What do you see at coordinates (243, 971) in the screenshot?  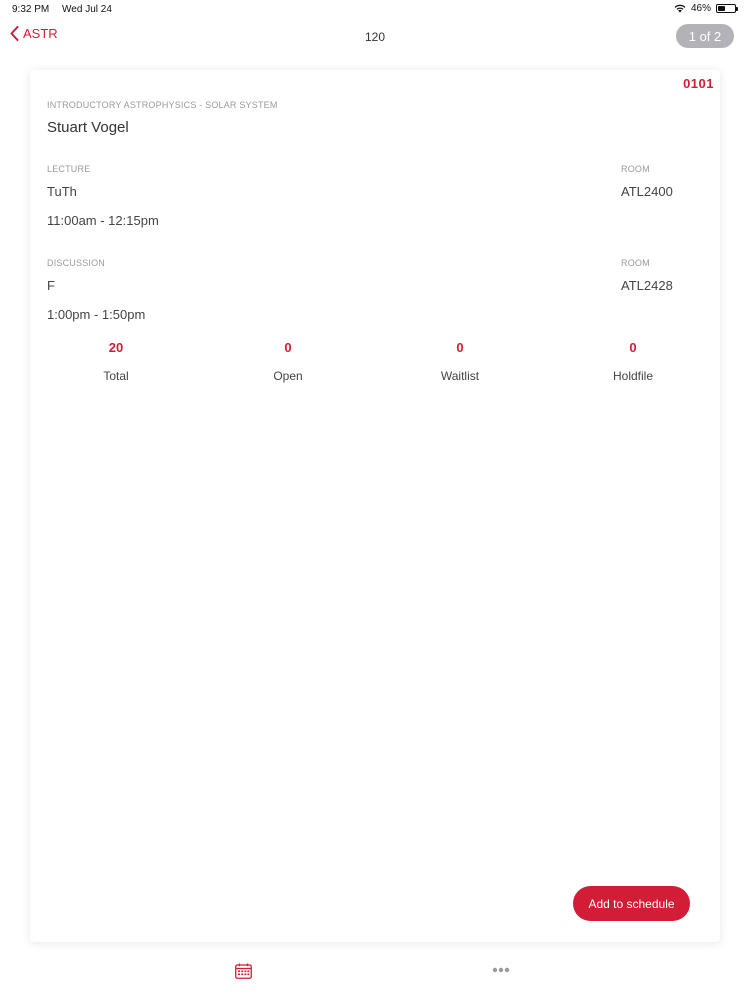 I see `calendar-icon` at bounding box center [243, 971].